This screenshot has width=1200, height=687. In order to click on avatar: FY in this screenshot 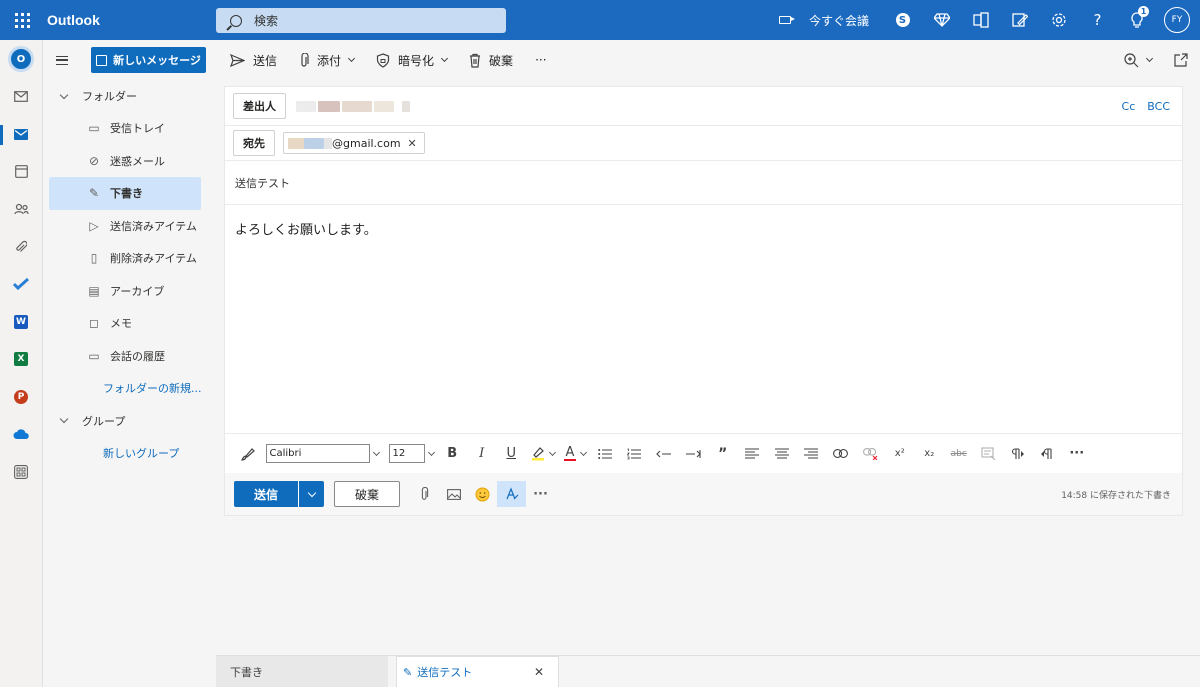, I will do `click(1177, 20)`.